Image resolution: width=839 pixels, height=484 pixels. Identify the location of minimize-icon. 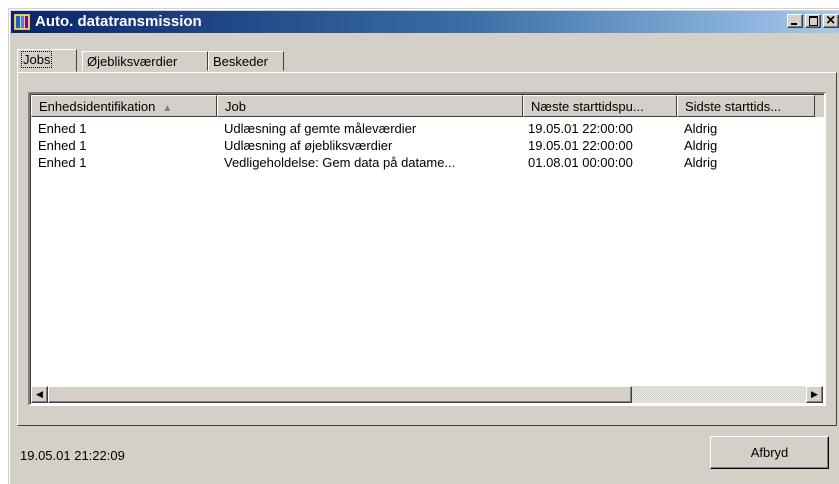
(795, 21).